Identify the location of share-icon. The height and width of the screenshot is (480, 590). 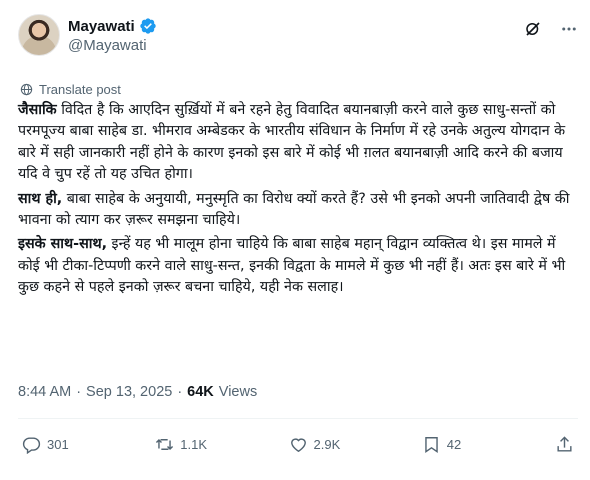
(564, 444).